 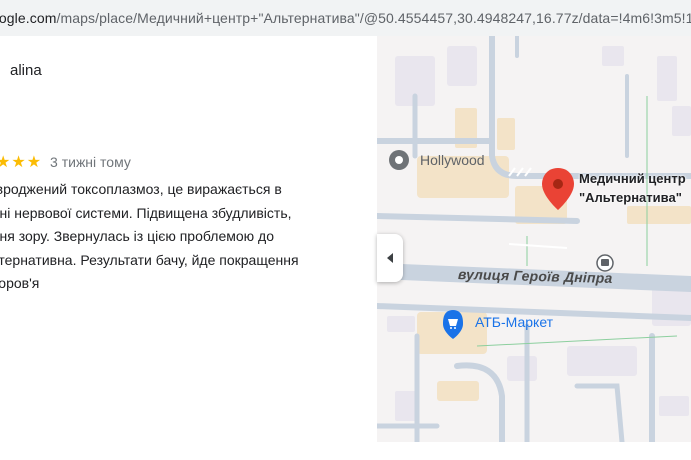 What do you see at coordinates (630, 197) in the screenshot?
I see `place-label-line2: "Альтернатива"` at bounding box center [630, 197].